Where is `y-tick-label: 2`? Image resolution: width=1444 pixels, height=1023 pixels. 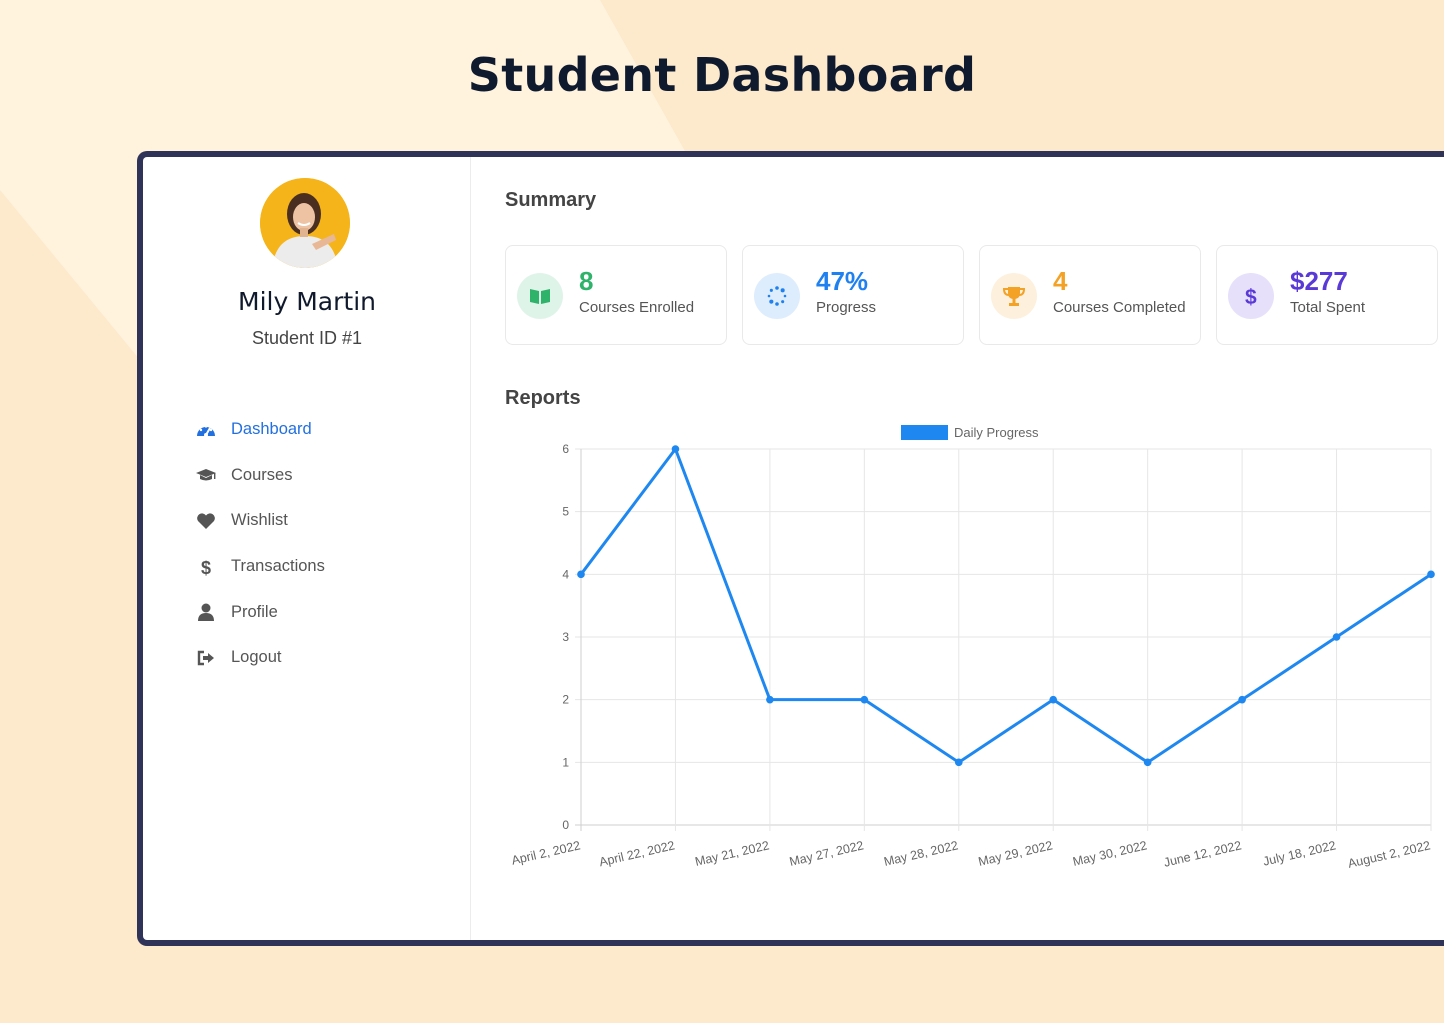 y-tick-label: 2 is located at coordinates (565, 700).